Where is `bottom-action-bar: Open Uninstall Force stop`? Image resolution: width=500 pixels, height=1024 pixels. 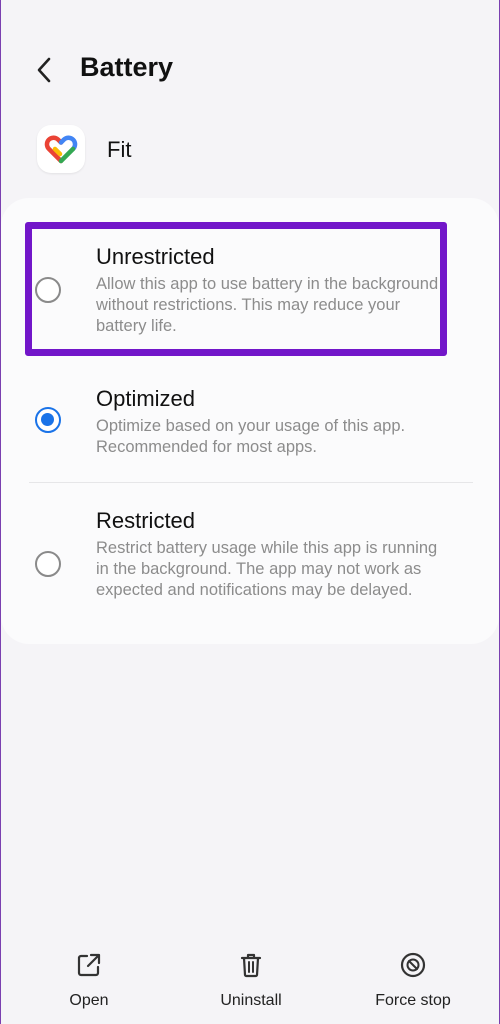
bottom-action-bar: Open Uninstall Force stop is located at coordinates (250, 982).